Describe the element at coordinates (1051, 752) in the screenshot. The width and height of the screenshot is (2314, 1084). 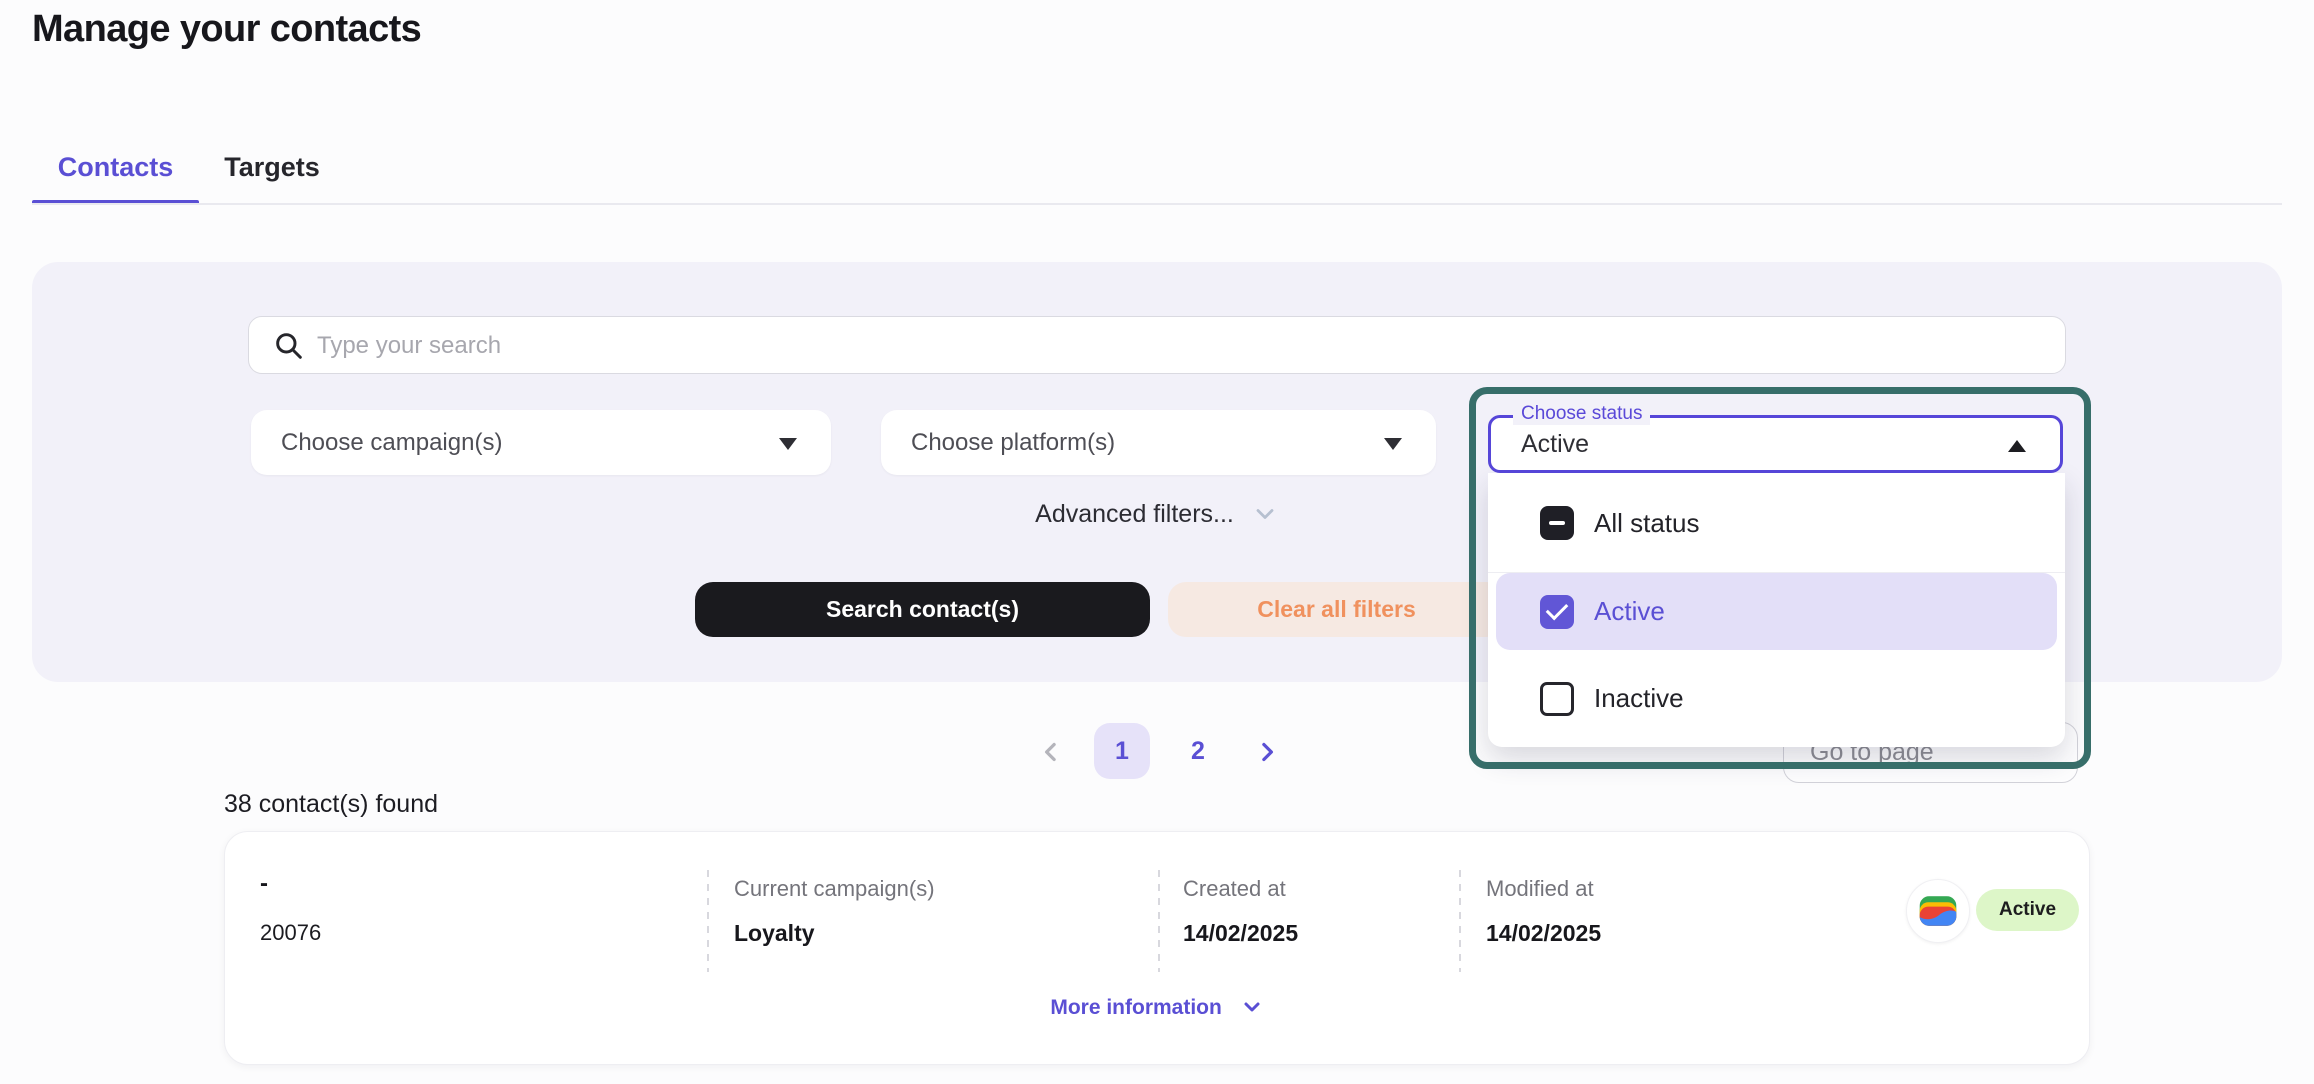
I see `previous-page-icon` at that location.